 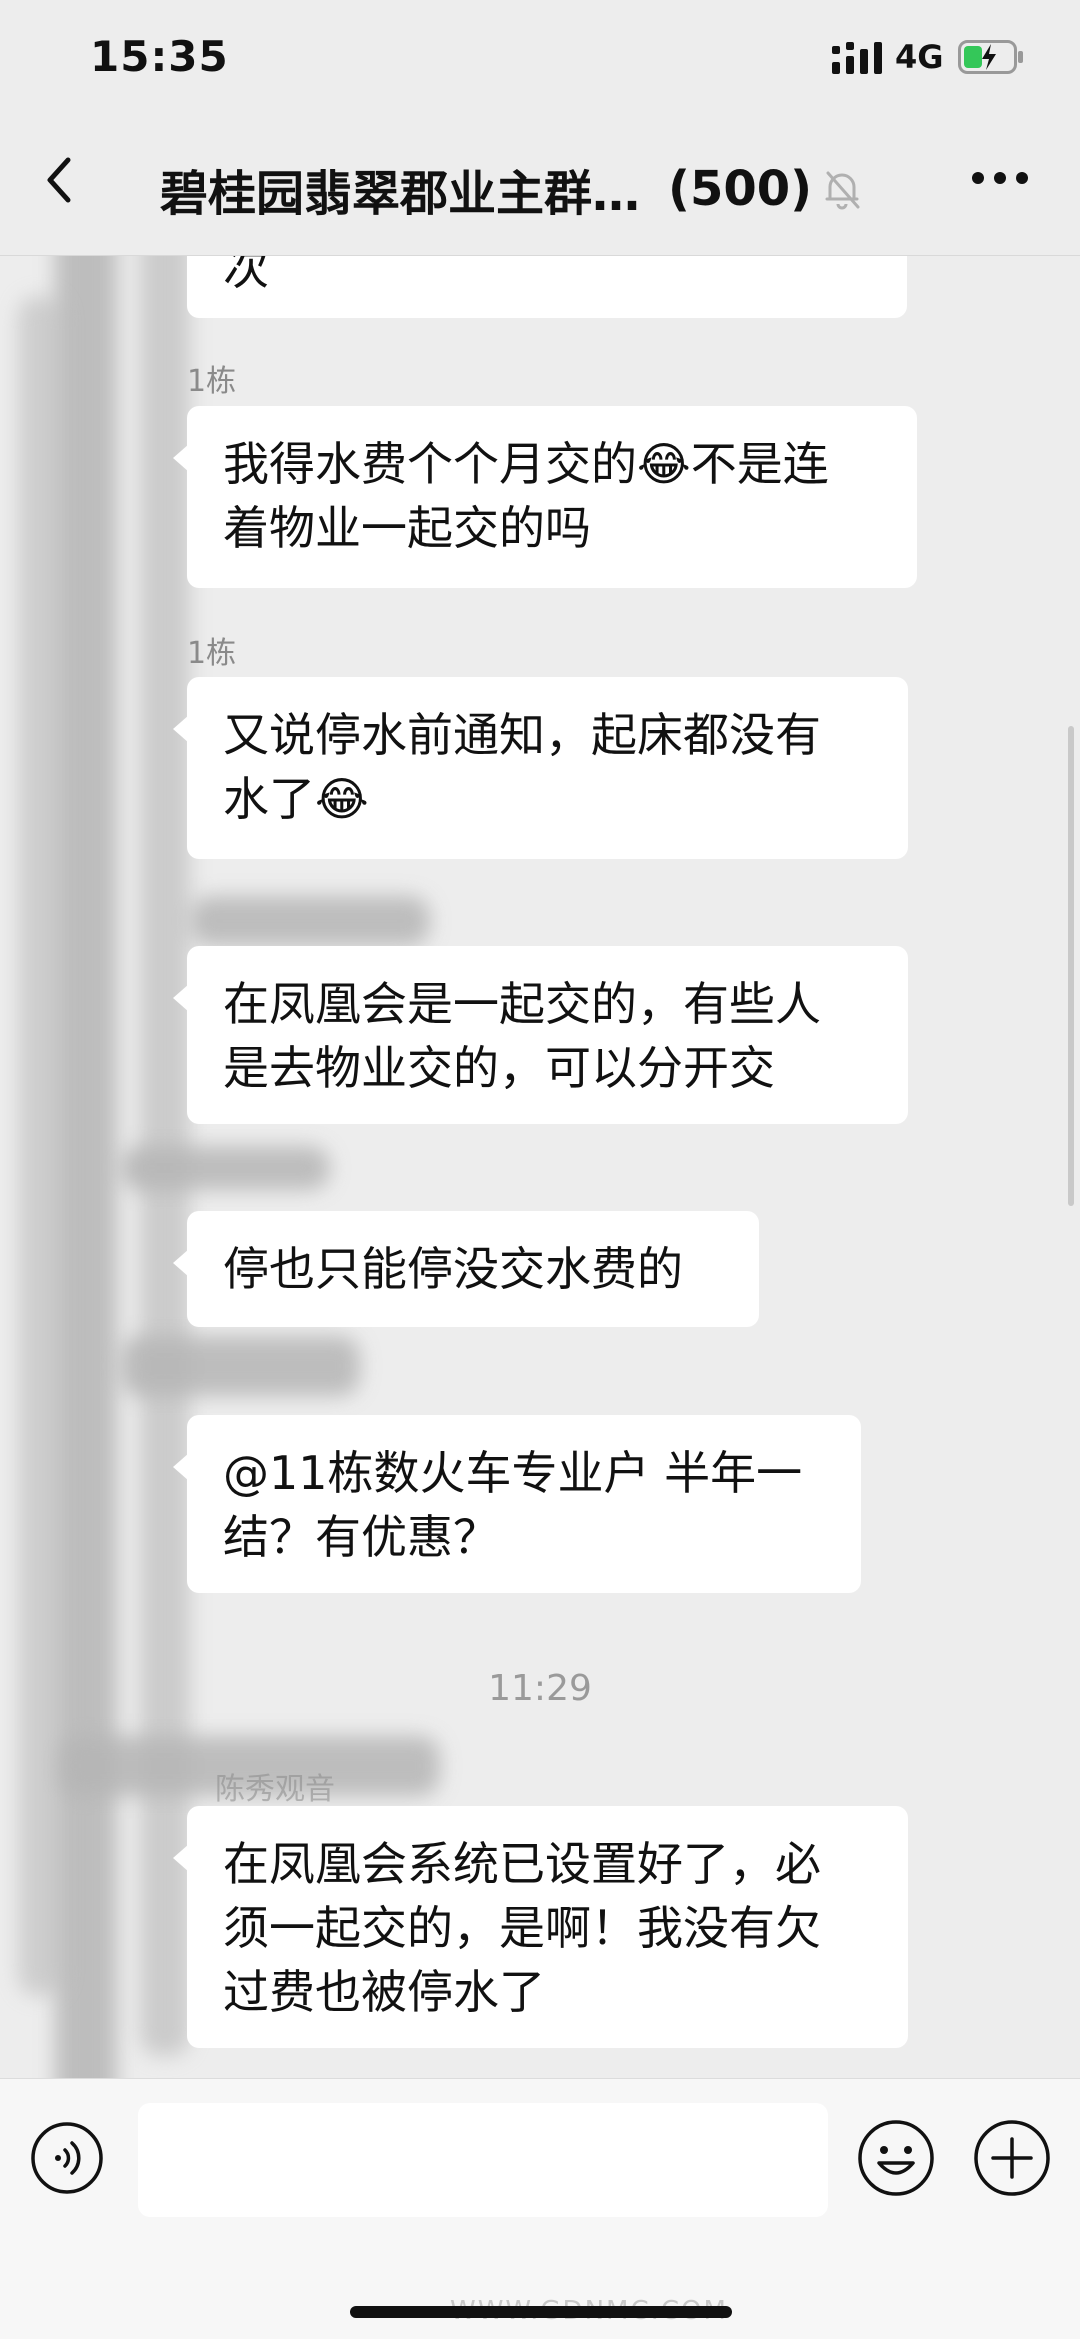 I want to click on message-bubble: 在凤凰会是一起交的，有些人 是去物业交的，可以分开交, so click(x=540, y=1035).